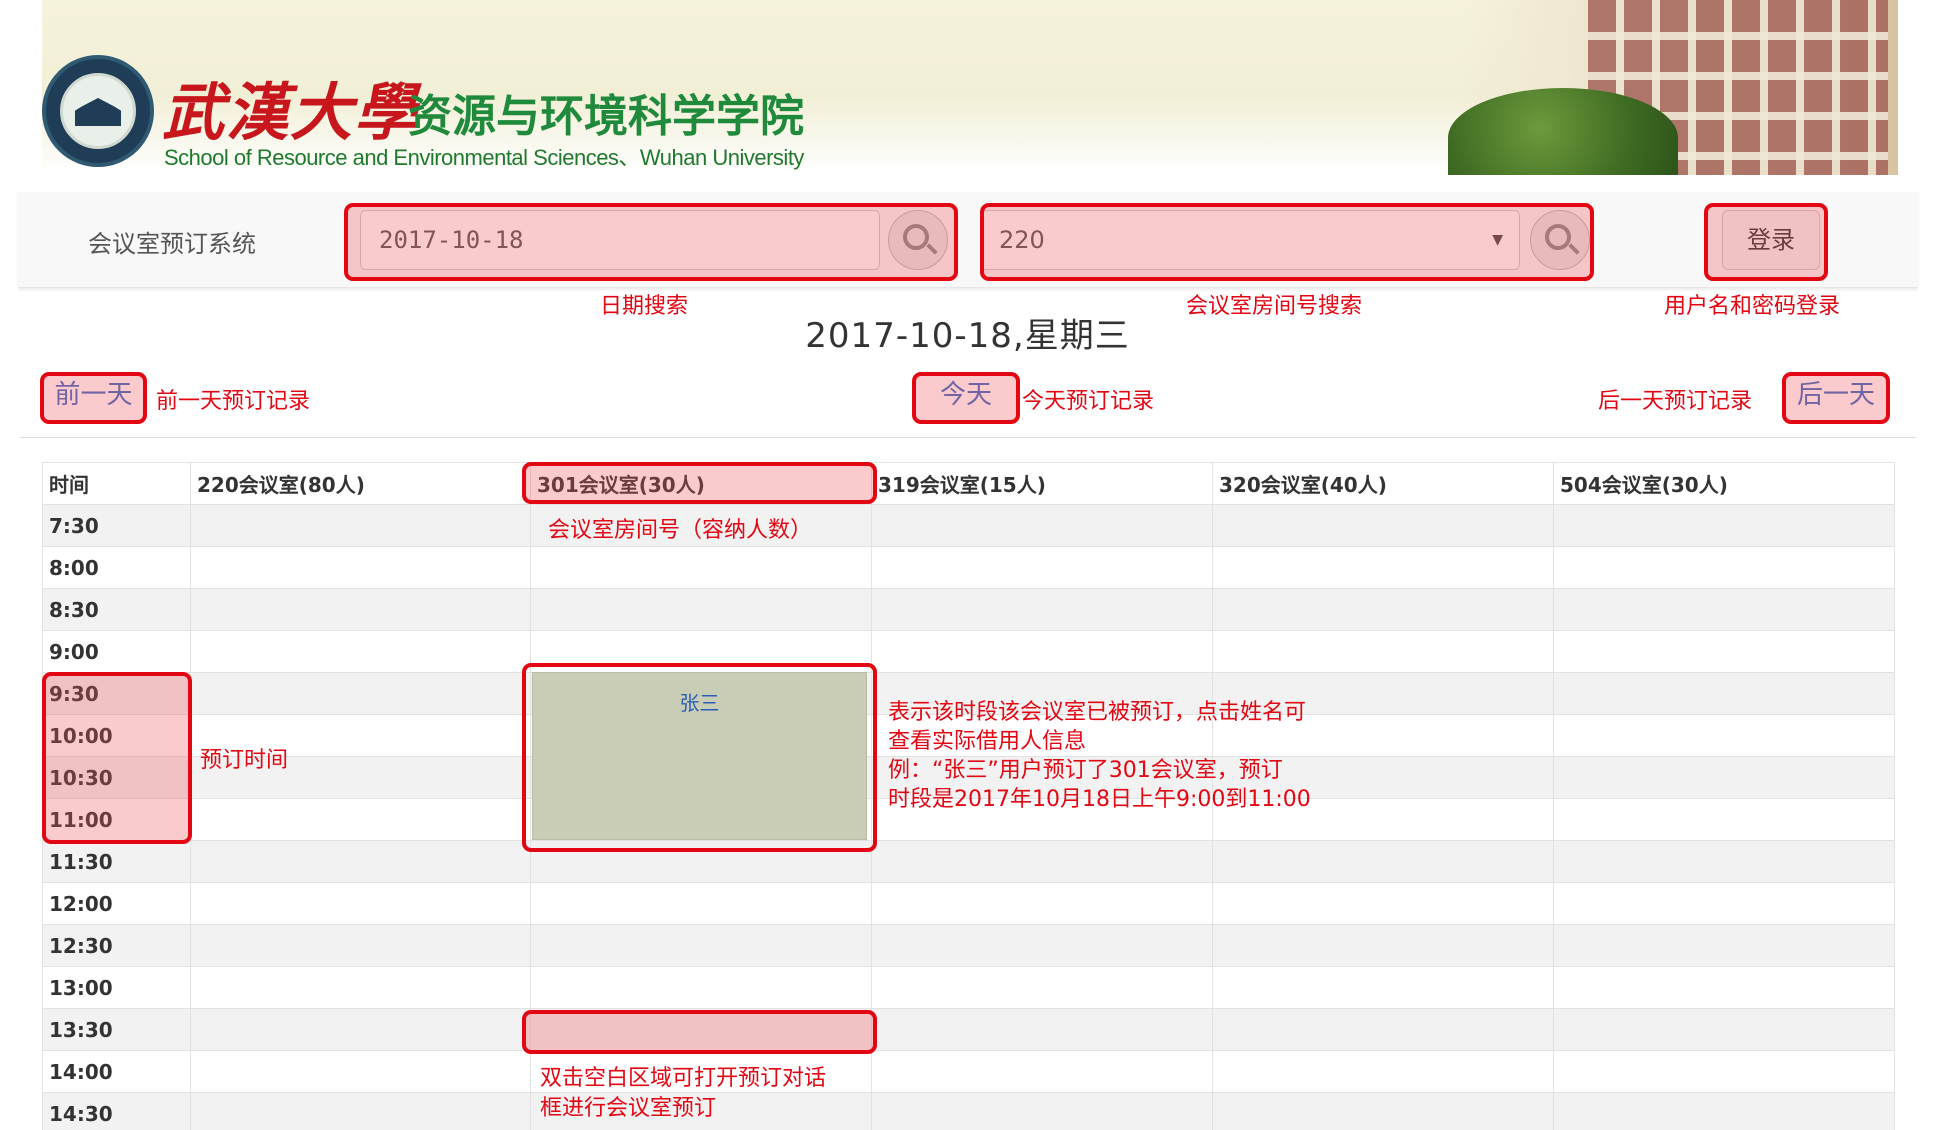 This screenshot has width=1935, height=1130. I want to click on table-row: 13:00, so click(968, 987).